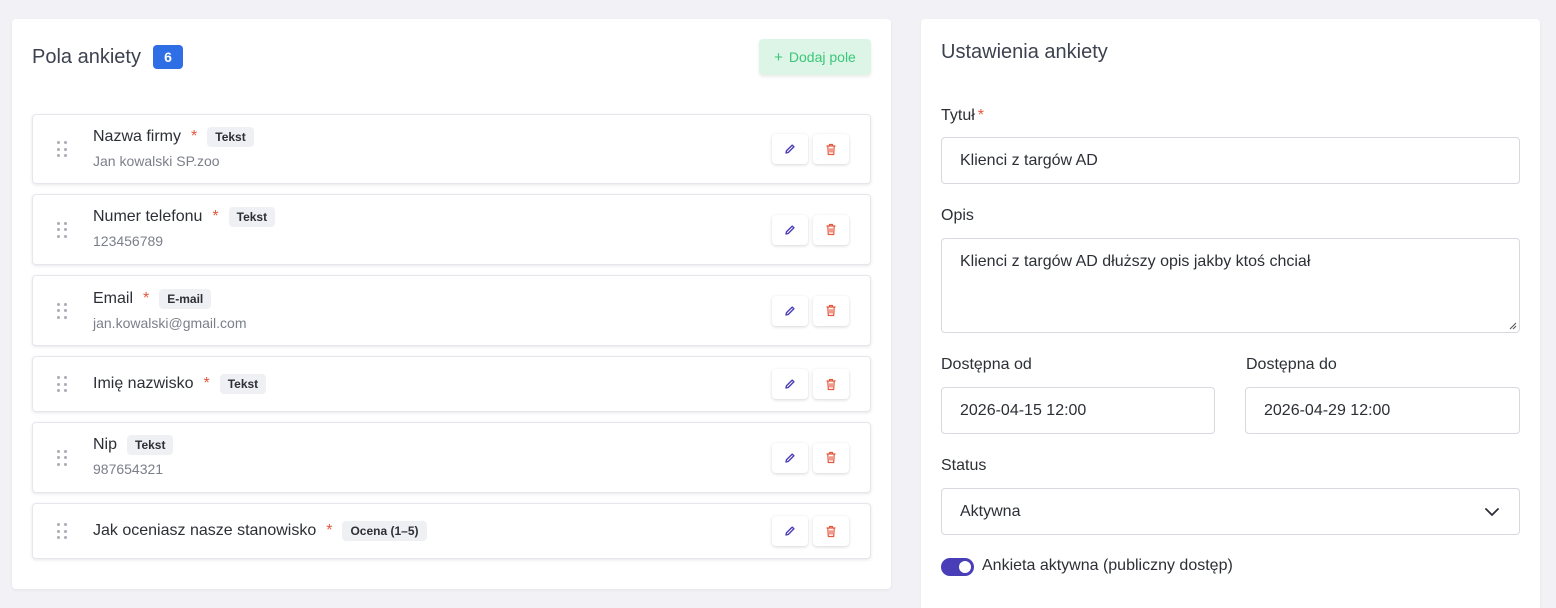  I want to click on field-count-badge: 6, so click(167, 57).